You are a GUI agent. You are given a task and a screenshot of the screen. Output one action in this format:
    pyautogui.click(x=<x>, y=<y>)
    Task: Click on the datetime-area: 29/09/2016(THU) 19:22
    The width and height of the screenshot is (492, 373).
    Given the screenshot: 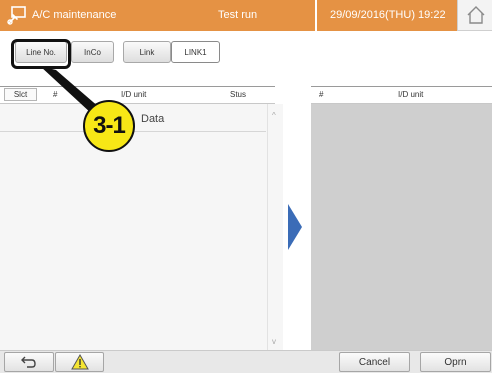 What is the action you would take?
    pyautogui.click(x=386, y=15)
    